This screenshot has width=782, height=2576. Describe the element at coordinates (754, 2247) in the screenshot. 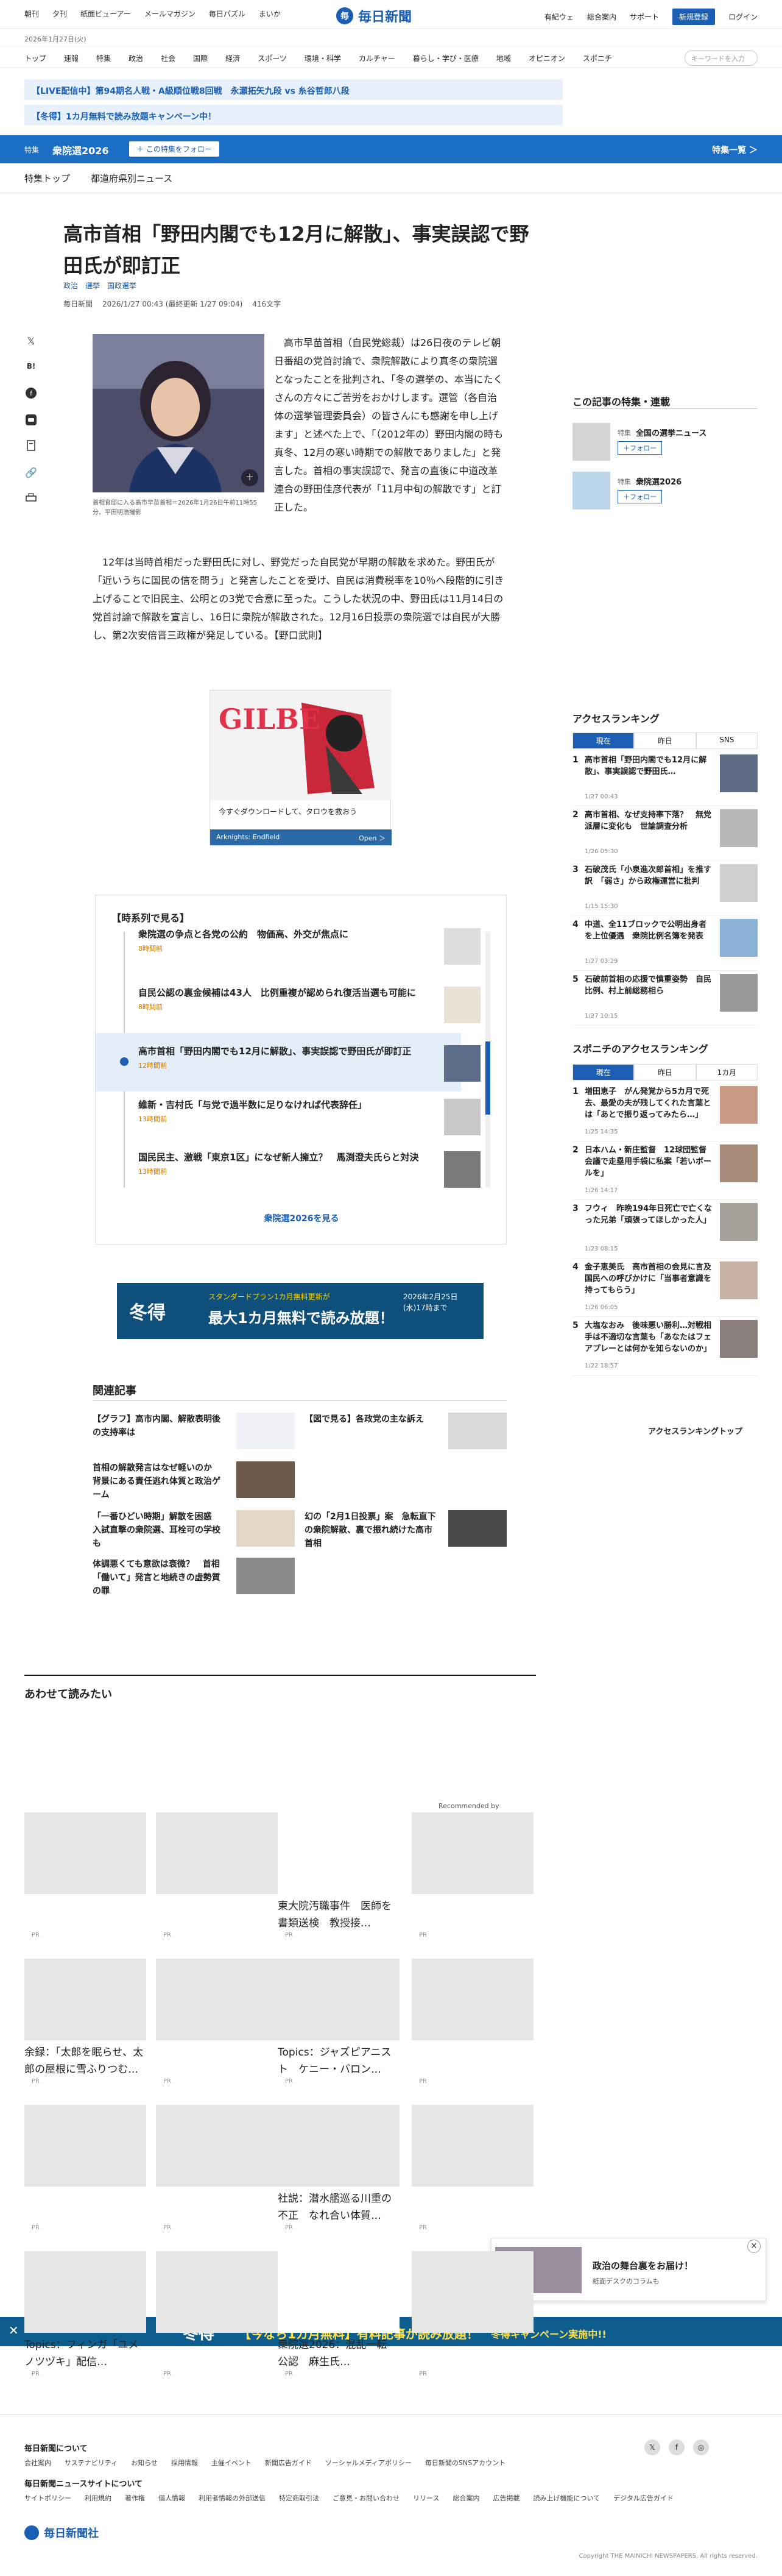

I see `floating-ad-close-icon: ×` at that location.